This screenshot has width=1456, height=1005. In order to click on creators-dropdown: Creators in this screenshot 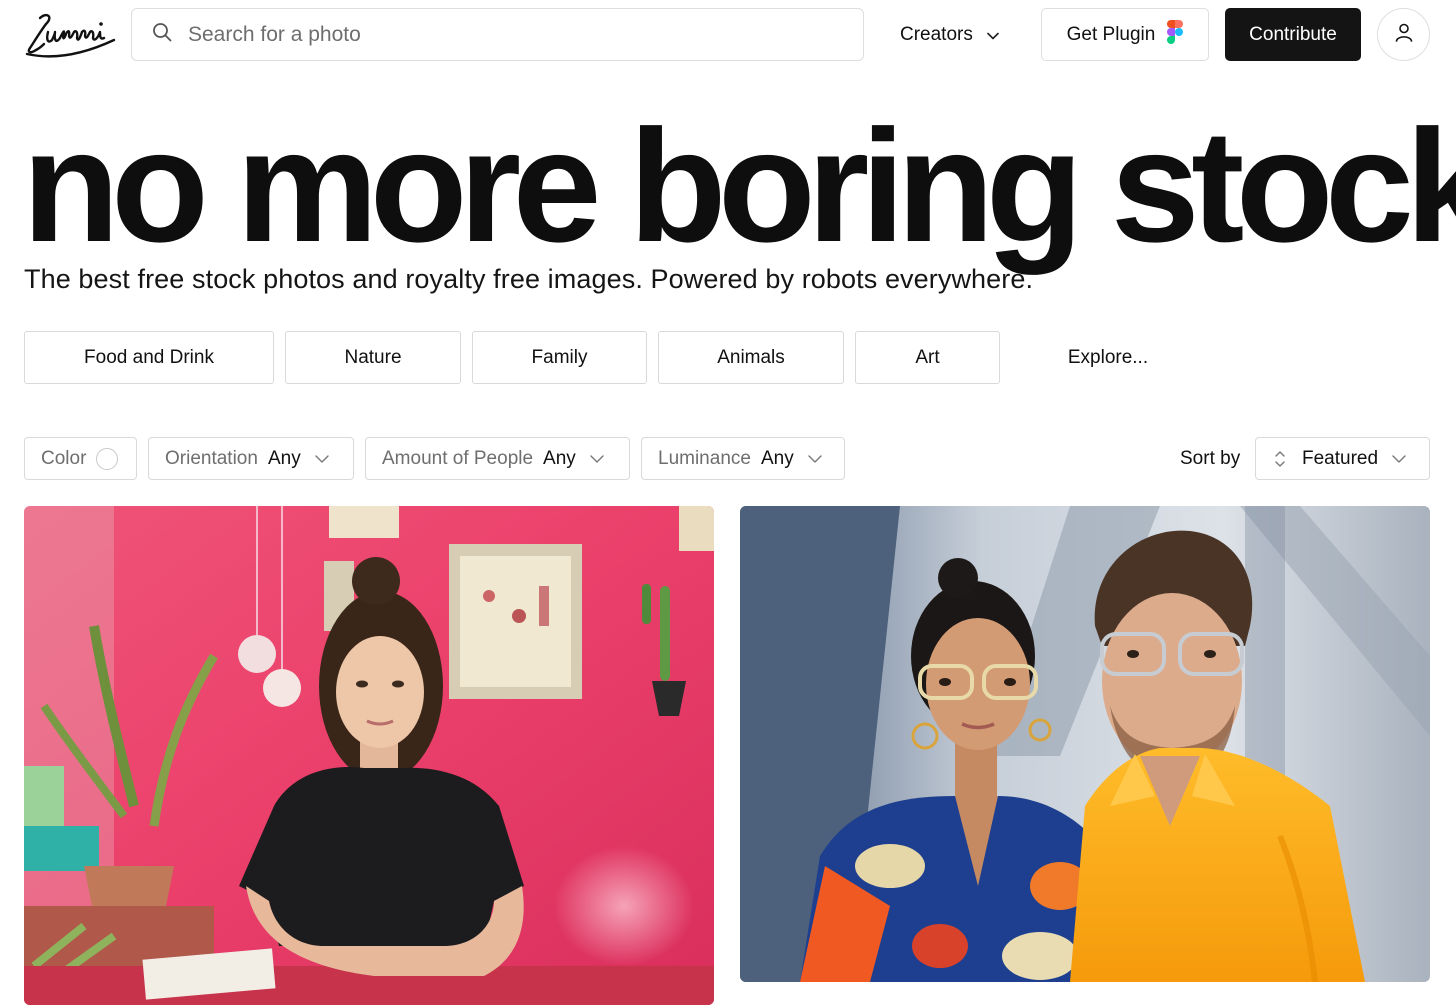, I will do `click(949, 34)`.